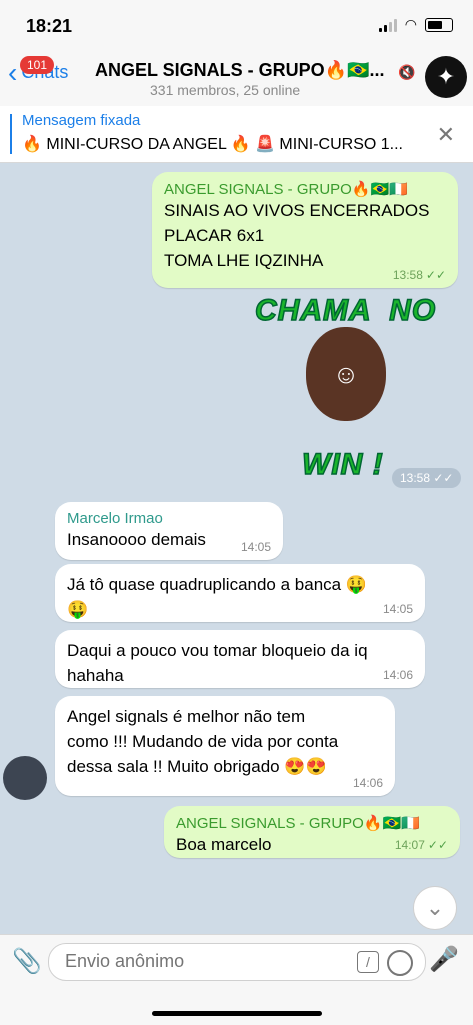 This screenshot has width=473, height=1025. What do you see at coordinates (236, 24) in the screenshot?
I see `status-bar: 18:21 ◠` at bounding box center [236, 24].